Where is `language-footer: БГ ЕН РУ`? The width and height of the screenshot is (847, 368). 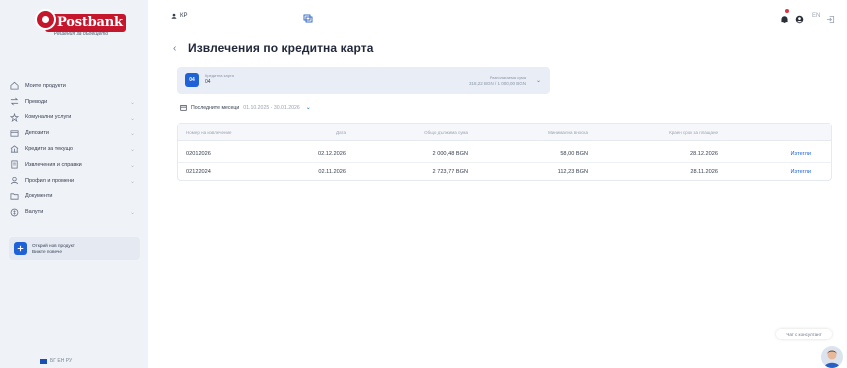
language-footer: БГ ЕН РУ is located at coordinates (56, 361).